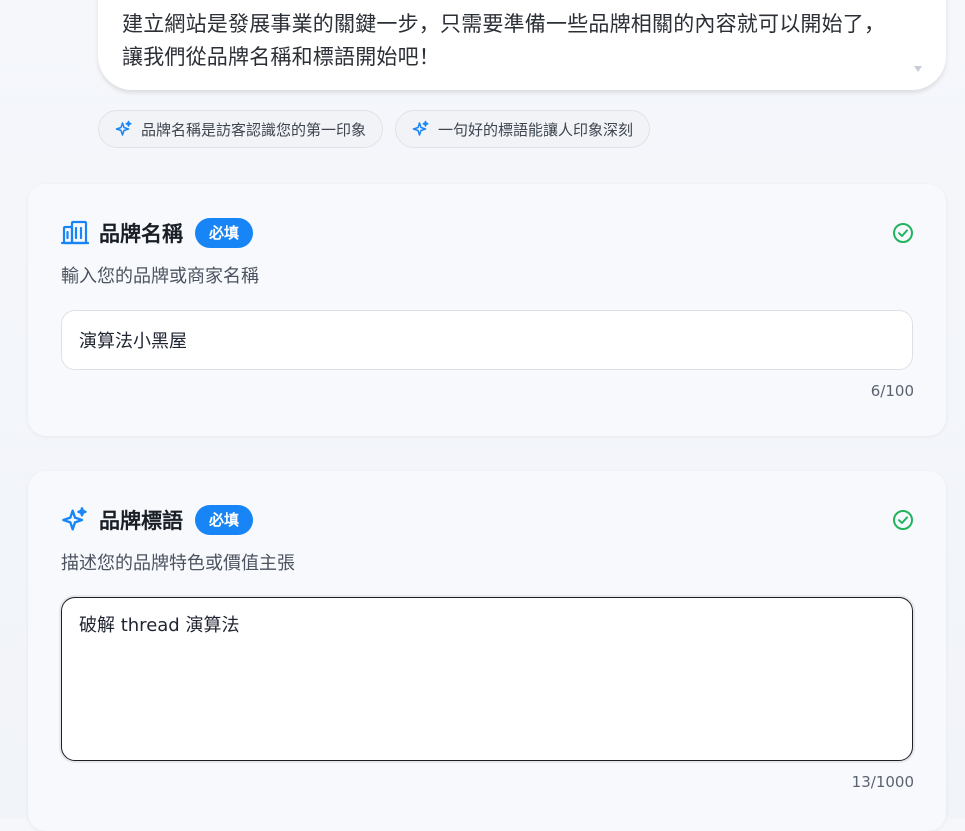  What do you see at coordinates (160, 276) in the screenshot?
I see `brand-name-description: 輸入您的品牌或商家名稱` at bounding box center [160, 276].